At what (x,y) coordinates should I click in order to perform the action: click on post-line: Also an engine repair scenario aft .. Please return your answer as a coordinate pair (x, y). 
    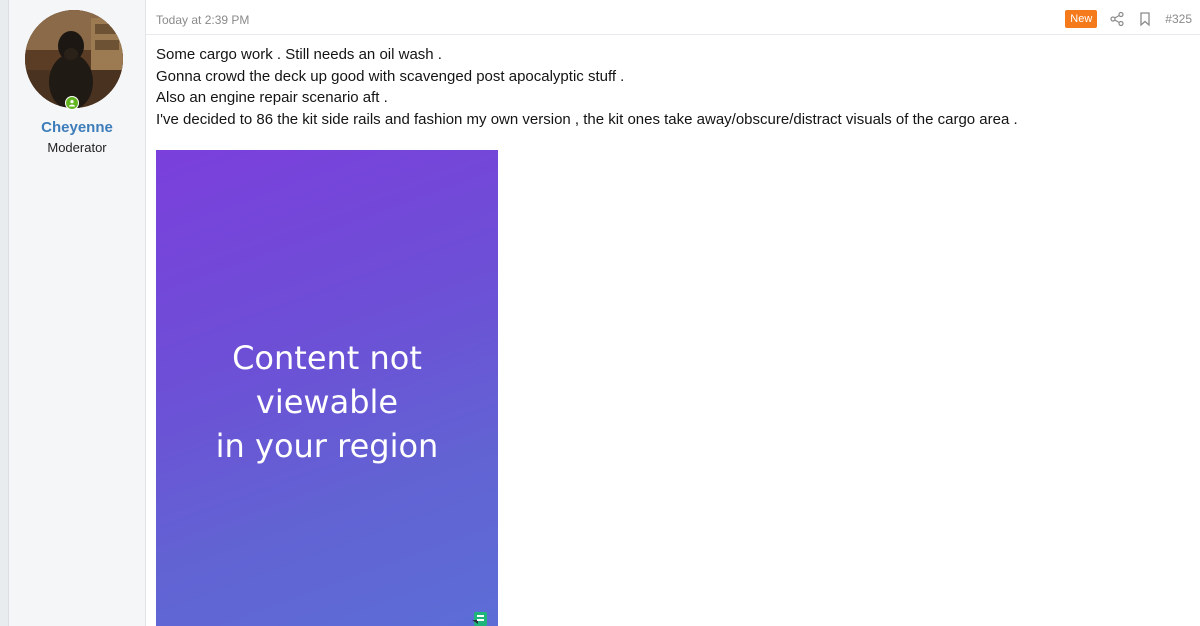
    Looking at the image, I should click on (272, 98).